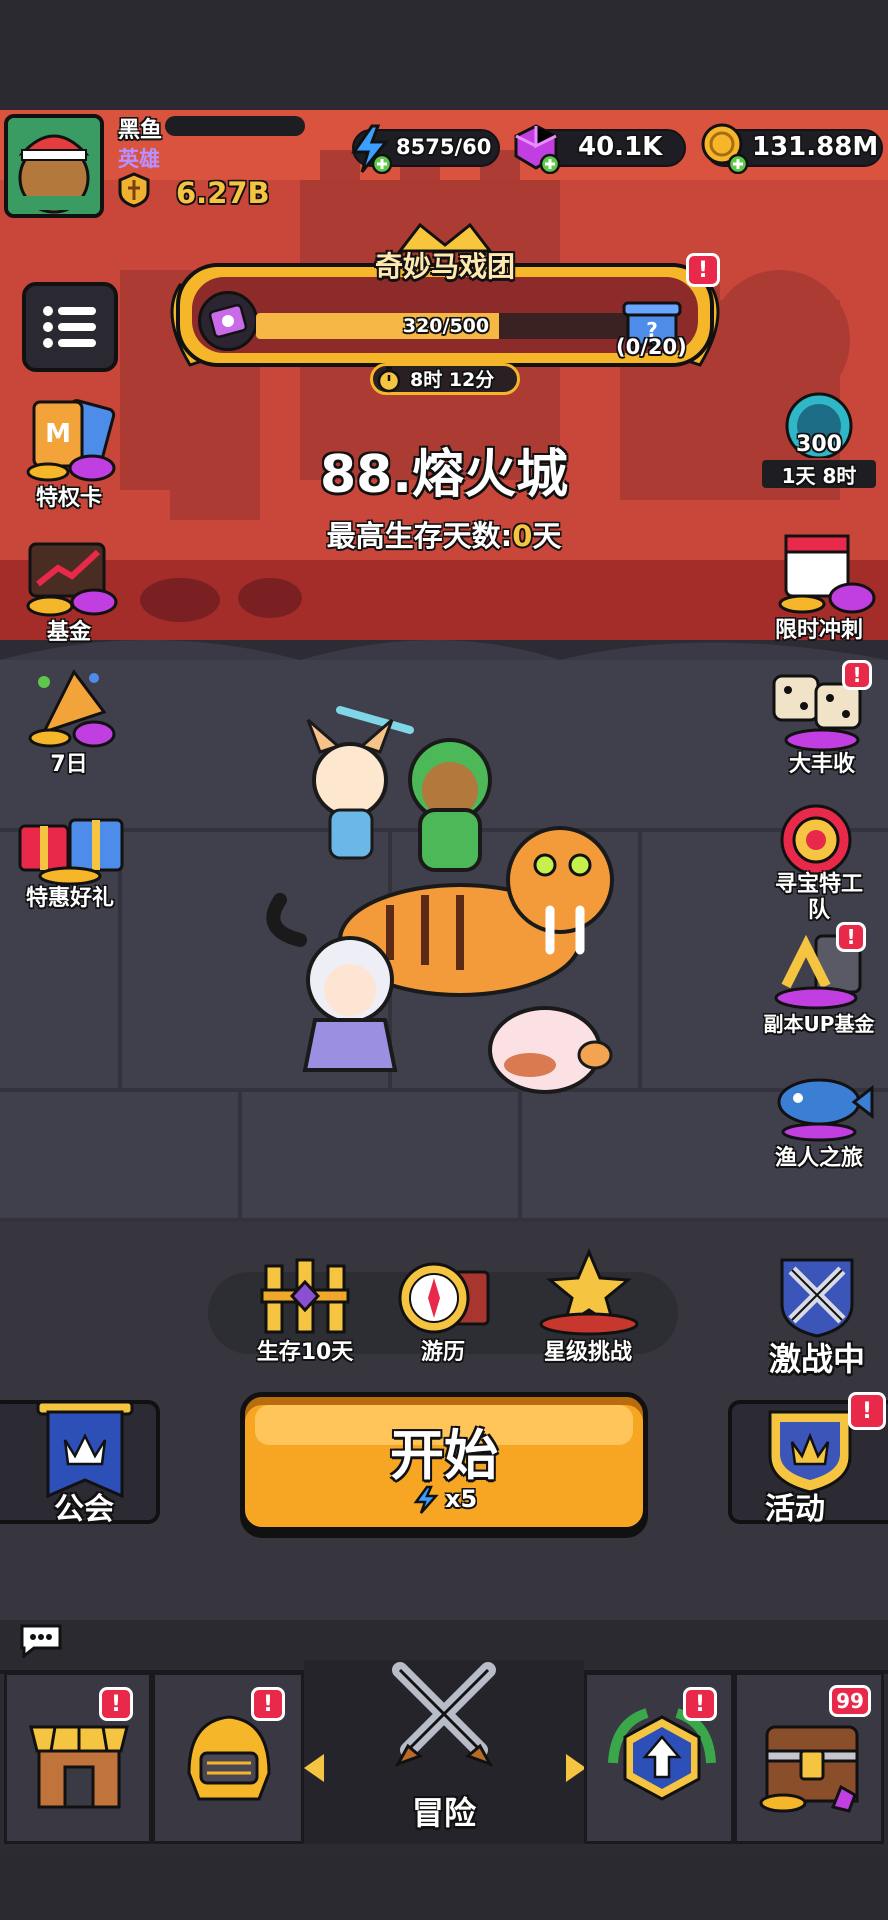  I want to click on equipment-alert-badge: !, so click(268, 1704).